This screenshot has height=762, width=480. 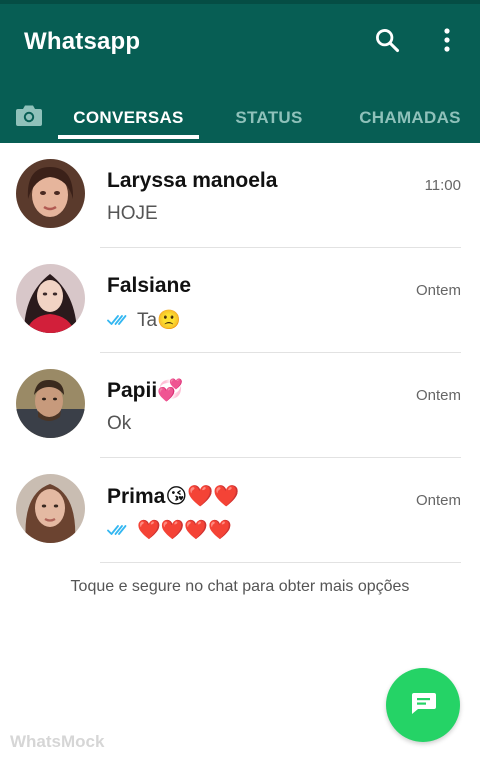 I want to click on chat-preview: ❤️❤️❤️❤️, so click(x=169, y=530).